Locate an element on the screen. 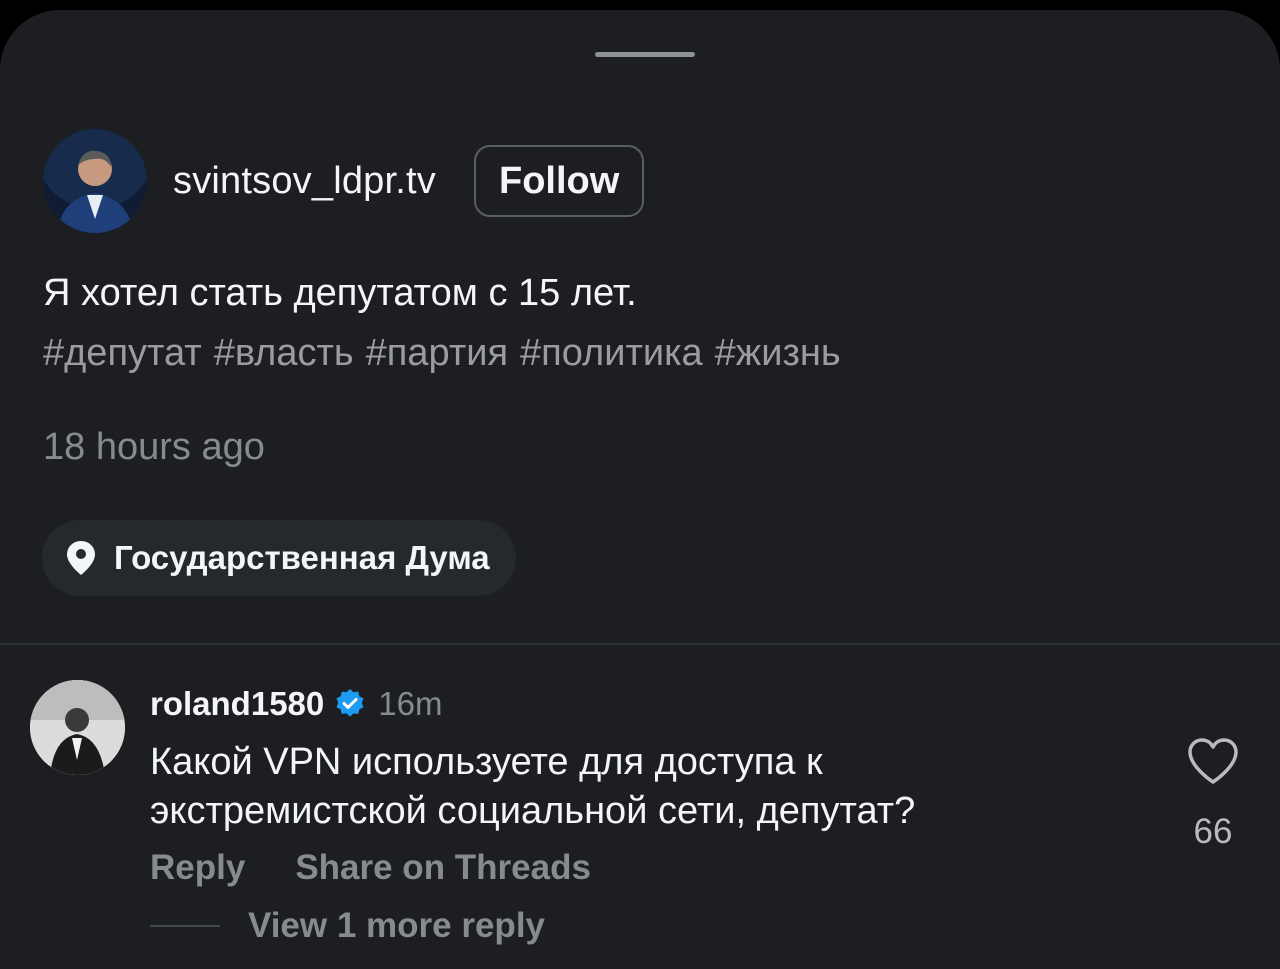 The height and width of the screenshot is (969, 1280). comment-actions: Reply Share on Threads is located at coordinates (370, 868).